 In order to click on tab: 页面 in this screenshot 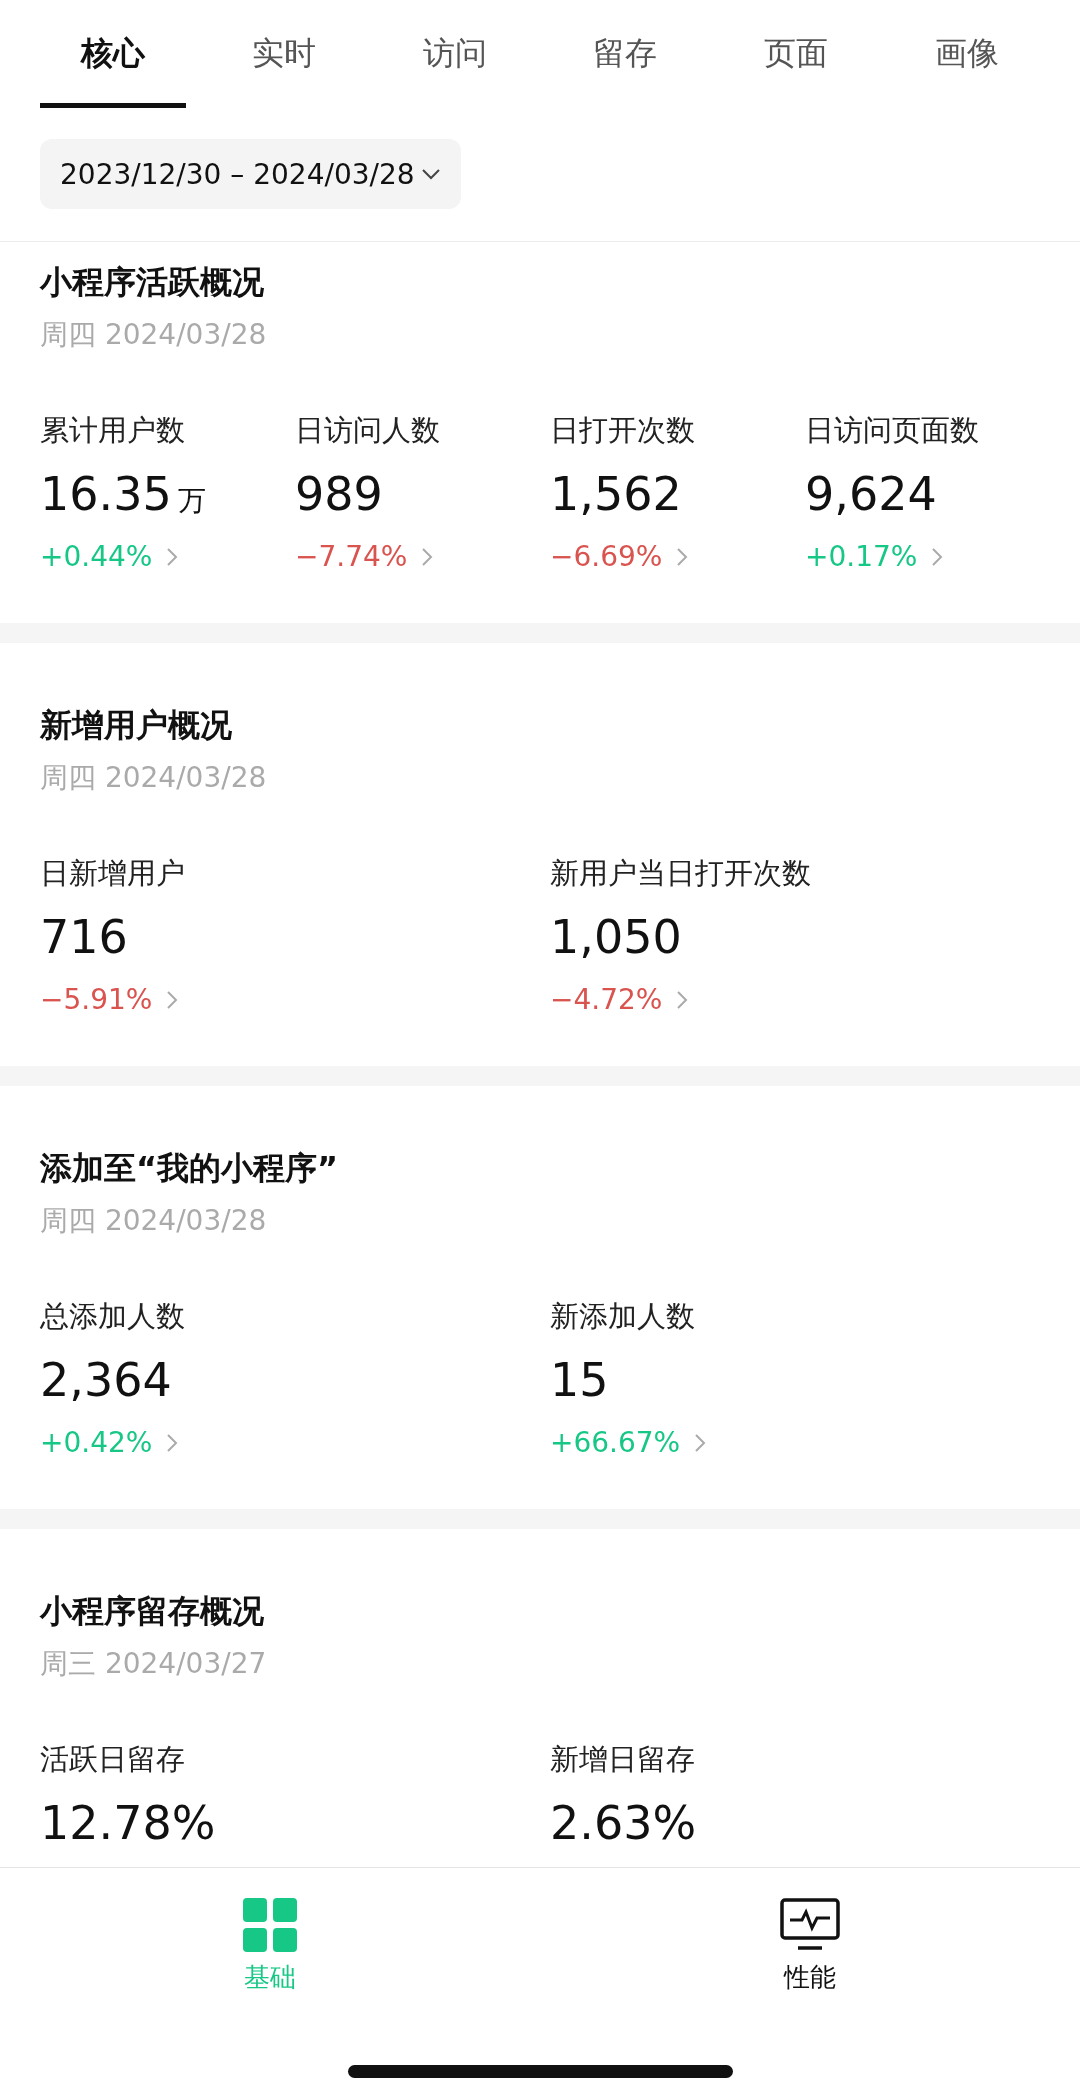, I will do `click(796, 54)`.